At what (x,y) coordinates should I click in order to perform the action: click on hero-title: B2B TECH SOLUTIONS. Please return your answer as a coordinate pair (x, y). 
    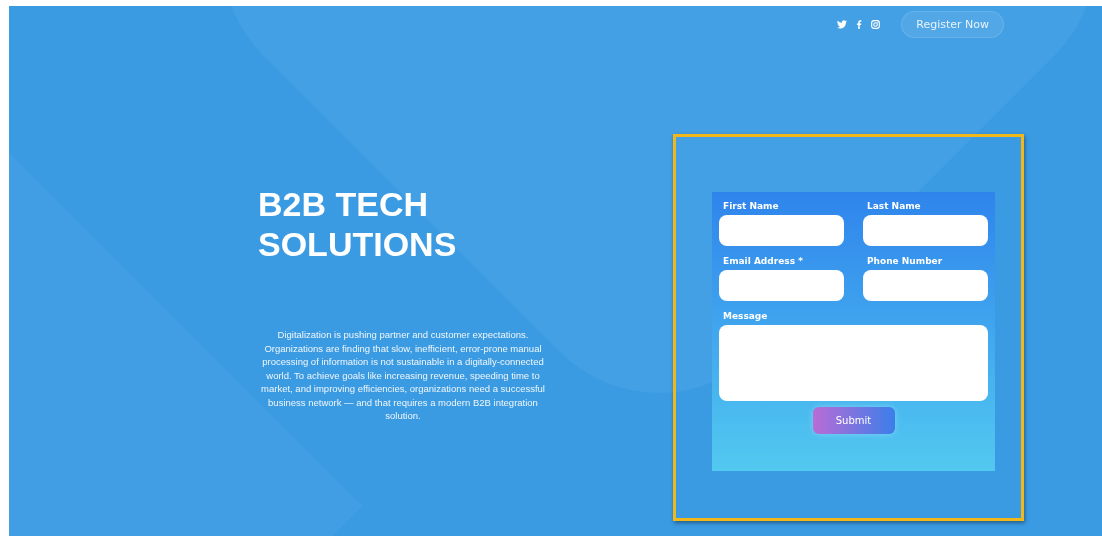
    Looking at the image, I should click on (358, 224).